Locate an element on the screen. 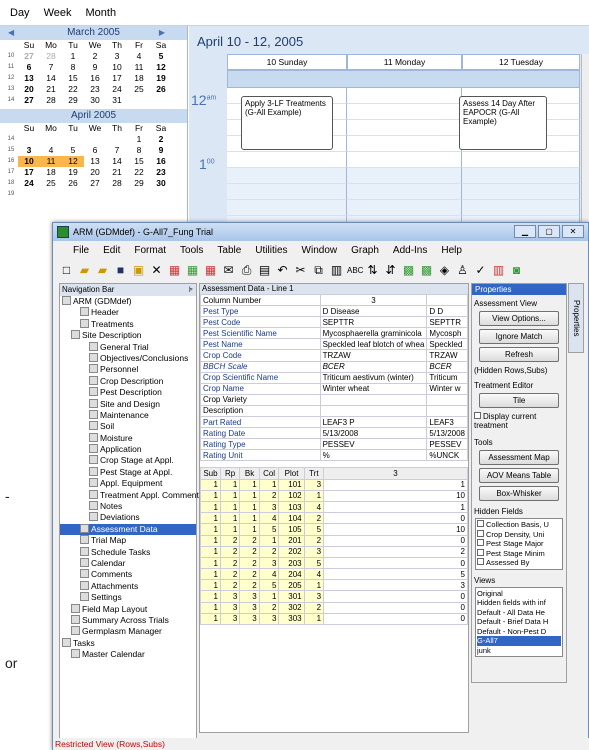 The width and height of the screenshot is (589, 750). property-value: % is located at coordinates (373, 455).